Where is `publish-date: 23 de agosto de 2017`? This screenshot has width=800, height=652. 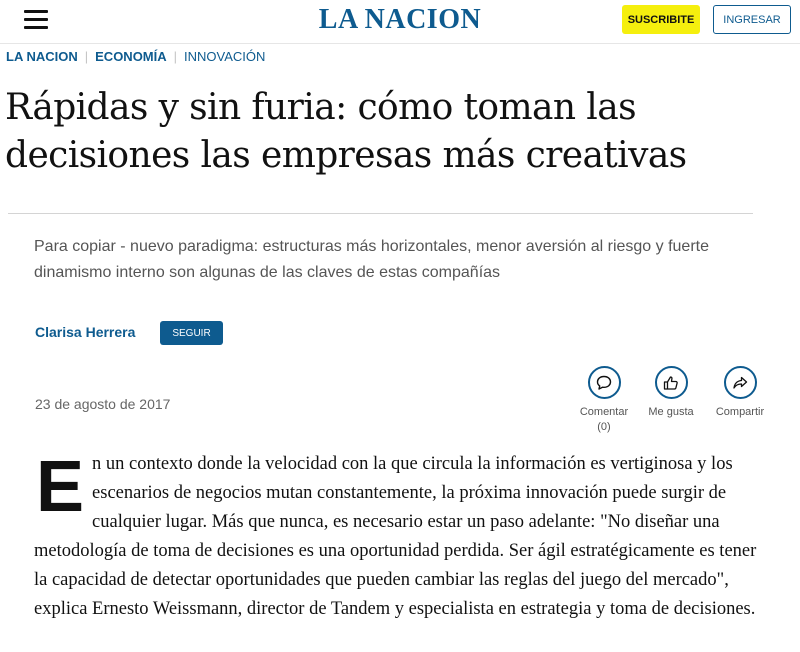
publish-date: 23 de agosto de 2017 is located at coordinates (103, 404).